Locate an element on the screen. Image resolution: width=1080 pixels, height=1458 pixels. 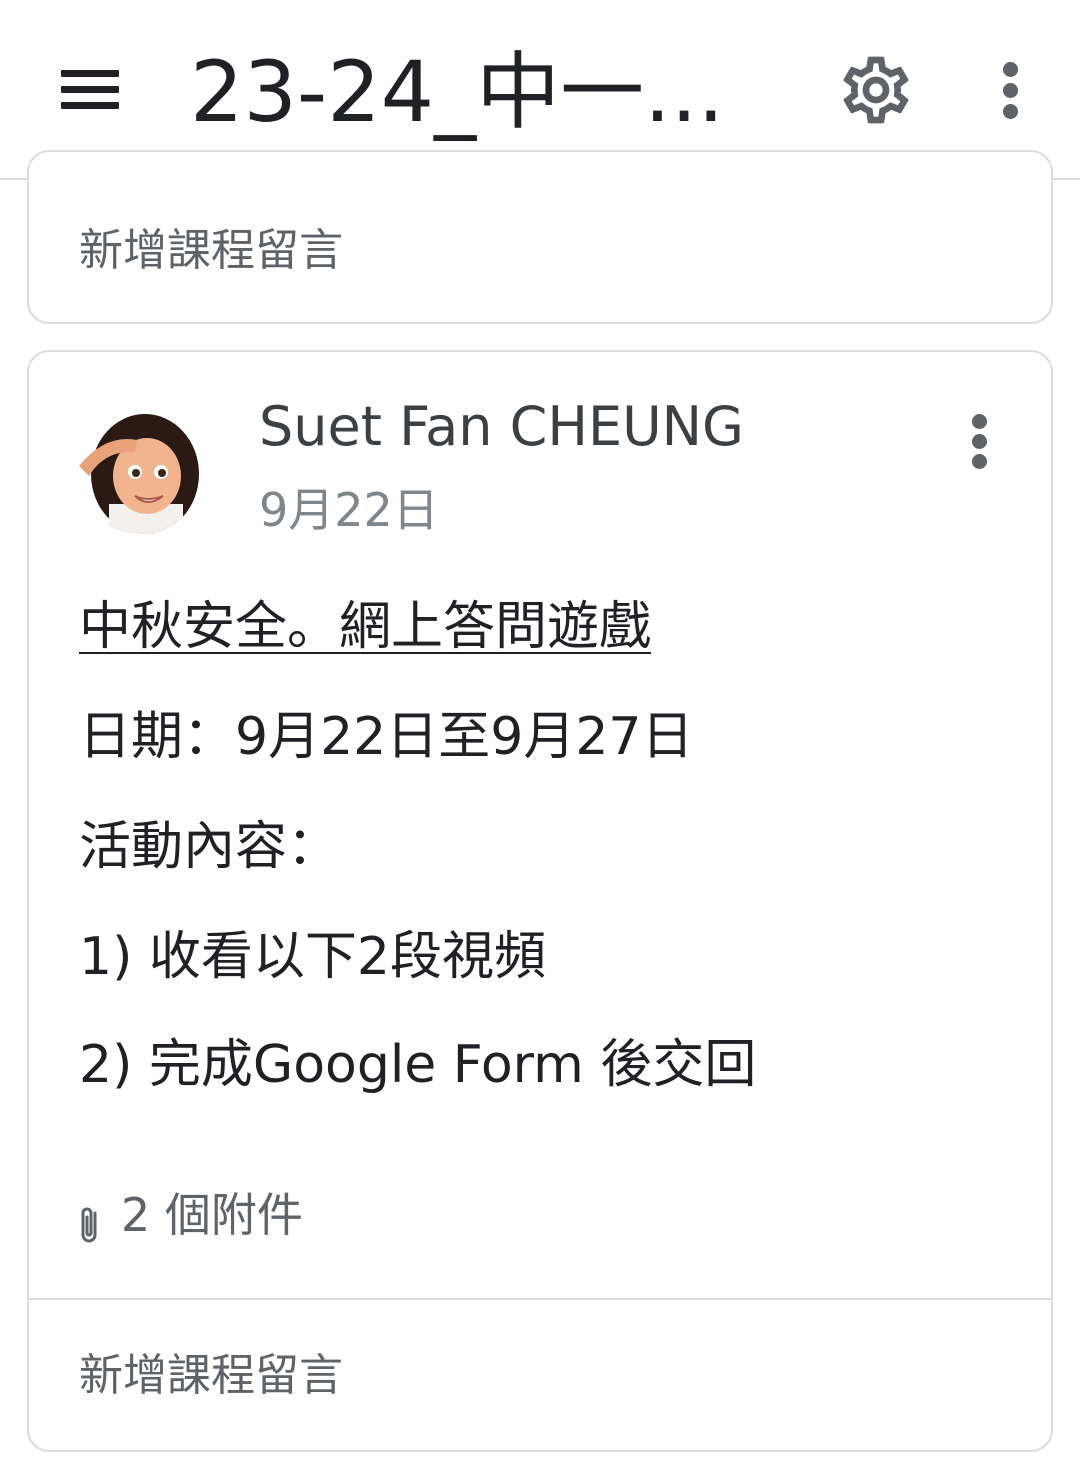
post-date: 9月22日 is located at coordinates (349, 510).